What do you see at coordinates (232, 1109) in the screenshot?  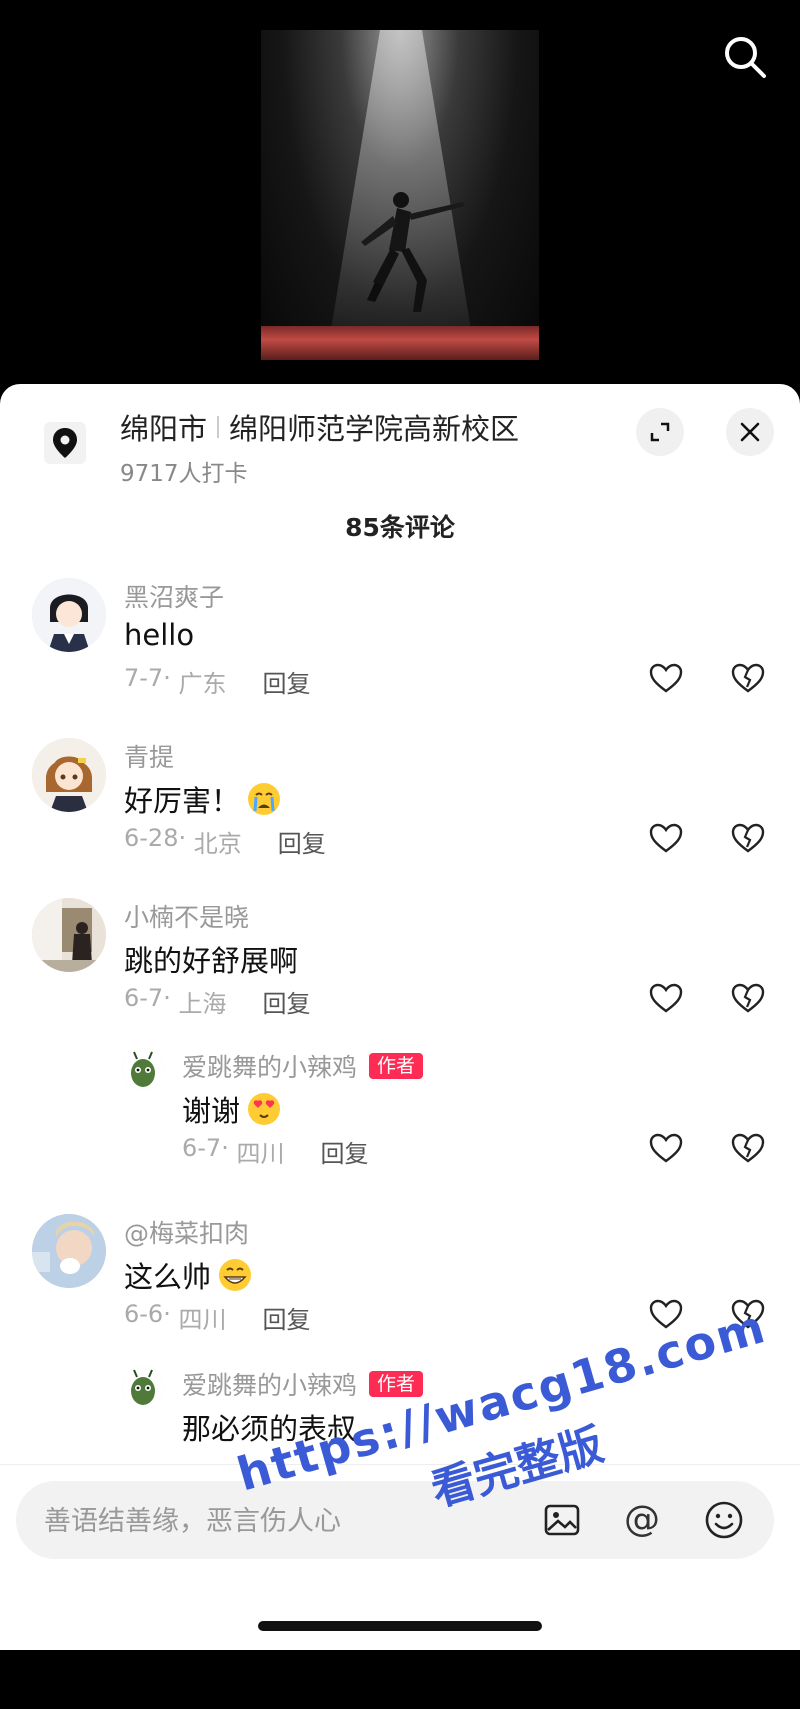 I see `comment-text: 谢谢` at bounding box center [232, 1109].